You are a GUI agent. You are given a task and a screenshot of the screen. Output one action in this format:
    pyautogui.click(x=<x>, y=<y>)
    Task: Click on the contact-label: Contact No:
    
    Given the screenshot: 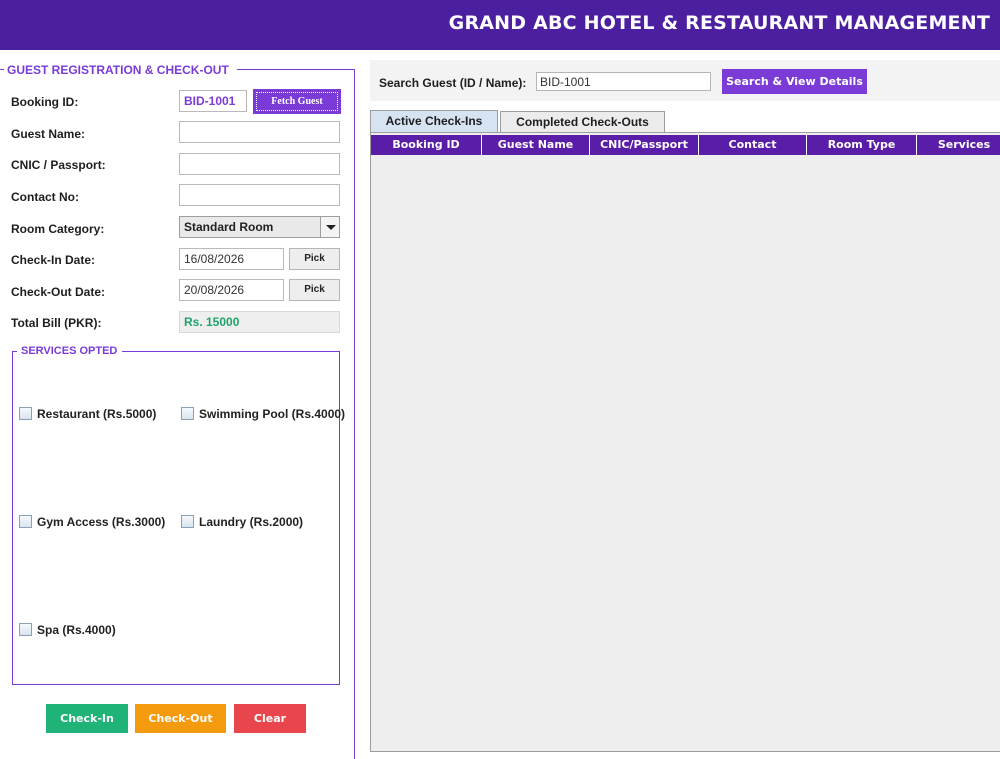 What is the action you would take?
    pyautogui.click(x=45, y=197)
    